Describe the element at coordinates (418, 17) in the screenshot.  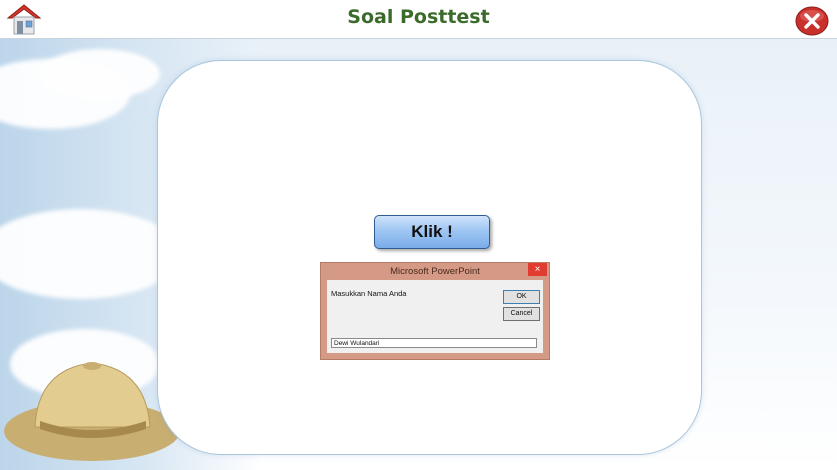
I see `page-title: Soal Posttest` at that location.